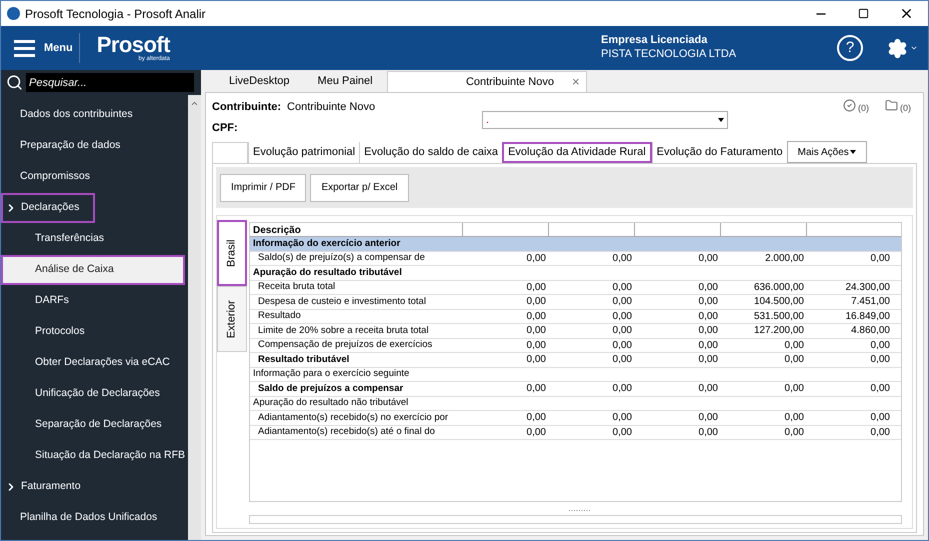 The image size is (929, 541). What do you see at coordinates (577, 152) in the screenshot?
I see `tab: Evolução da Atividade Rural` at bounding box center [577, 152].